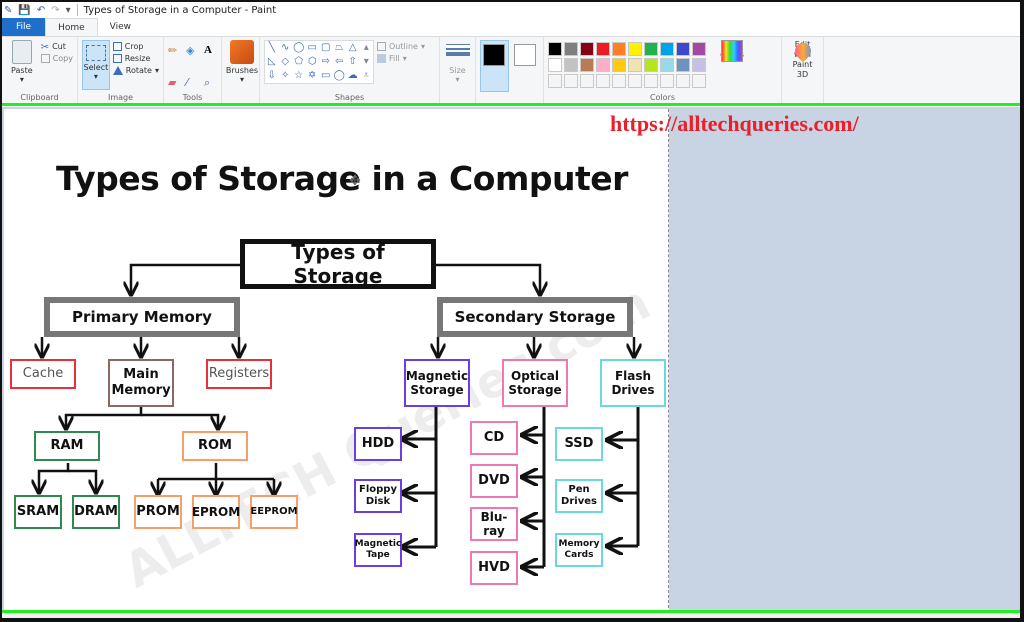 This screenshot has width=1024, height=622. What do you see at coordinates (8, 10) in the screenshot?
I see `paint-app-icon: ✎` at bounding box center [8, 10].